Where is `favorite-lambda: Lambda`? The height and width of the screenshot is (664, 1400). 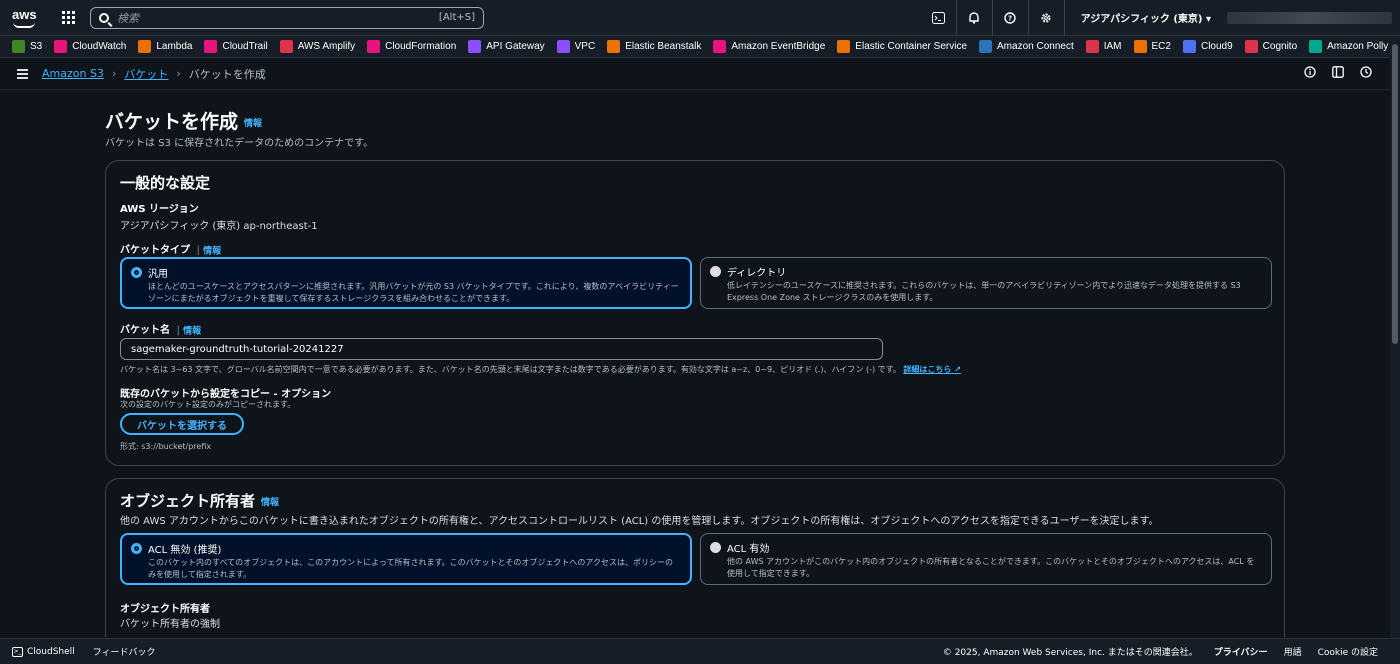 favorite-lambda: Lambda is located at coordinates (165, 46).